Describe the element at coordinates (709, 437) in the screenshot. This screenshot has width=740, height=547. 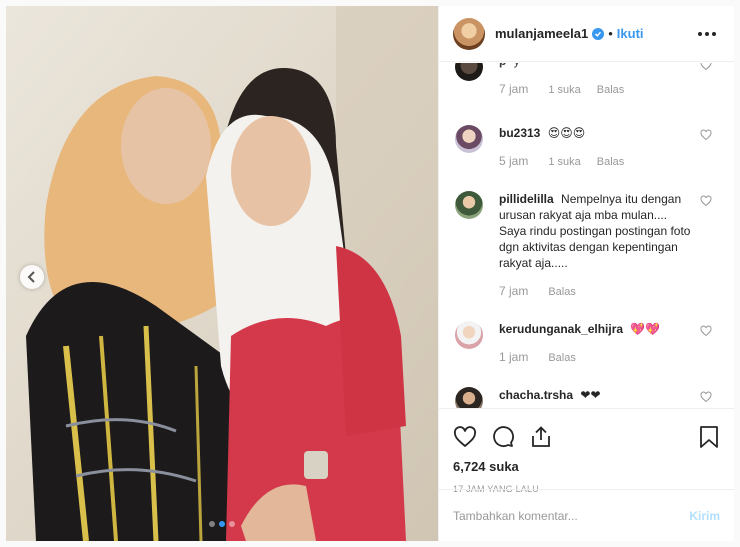
I see `bookmark-icon` at that location.